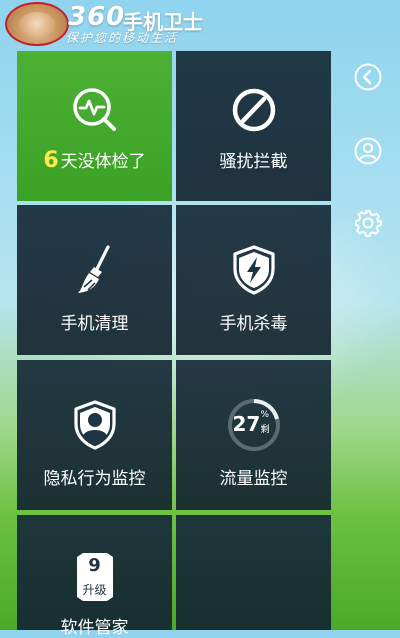  What do you see at coordinates (94, 479) in the screenshot?
I see `tile-privacy-label: 隐私行为监控` at bounding box center [94, 479].